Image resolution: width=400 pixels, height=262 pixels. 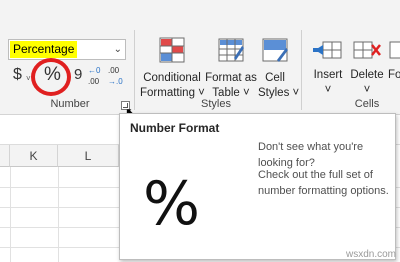 What do you see at coordinates (88, 156) in the screenshot?
I see `column-header-l: L` at bounding box center [88, 156].